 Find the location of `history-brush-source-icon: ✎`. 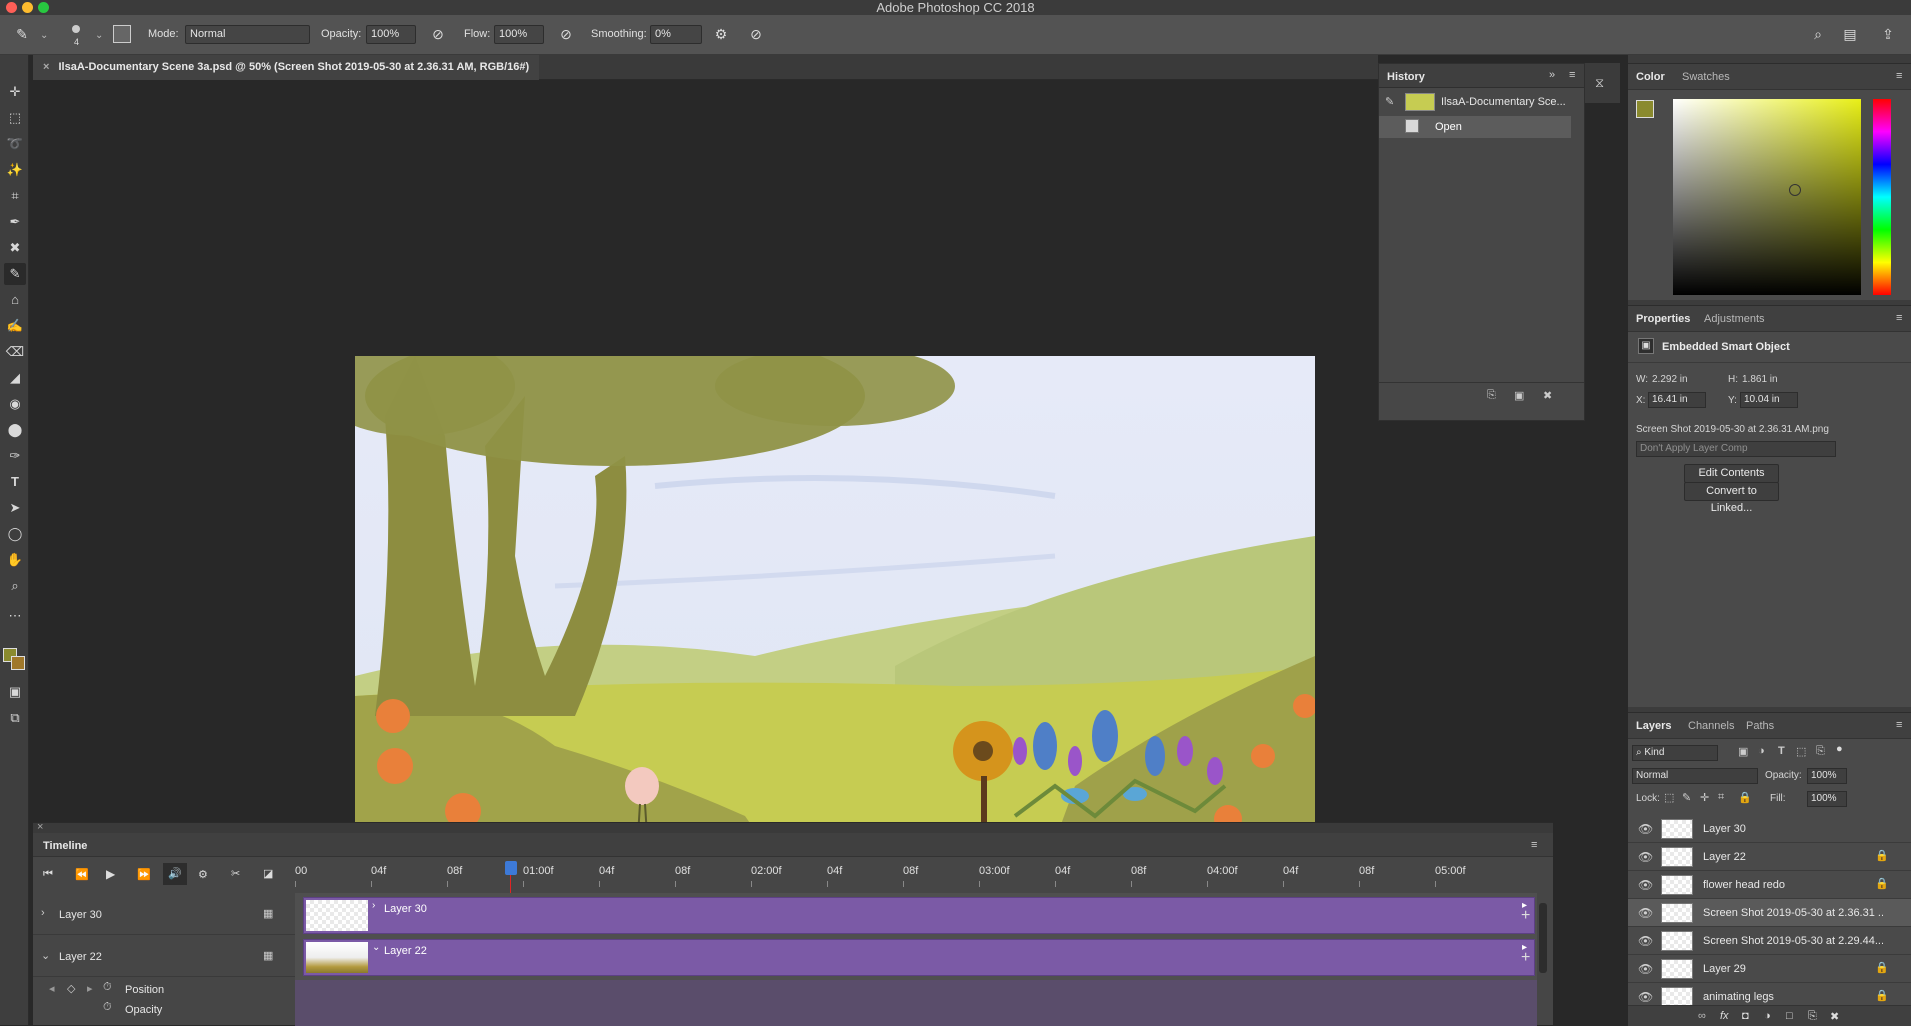

history-brush-source-icon: ✎ is located at coordinates (1389, 101).